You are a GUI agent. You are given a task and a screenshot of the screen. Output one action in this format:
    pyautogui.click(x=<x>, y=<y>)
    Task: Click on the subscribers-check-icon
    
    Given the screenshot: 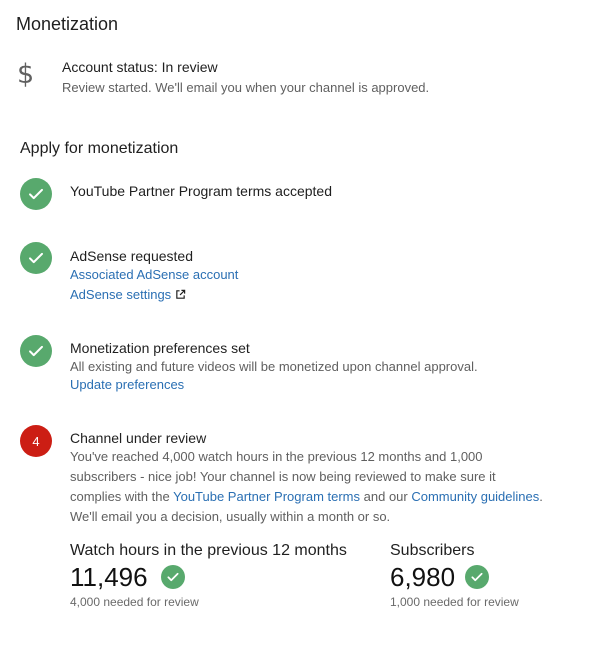 What is the action you would take?
    pyautogui.click(x=477, y=577)
    